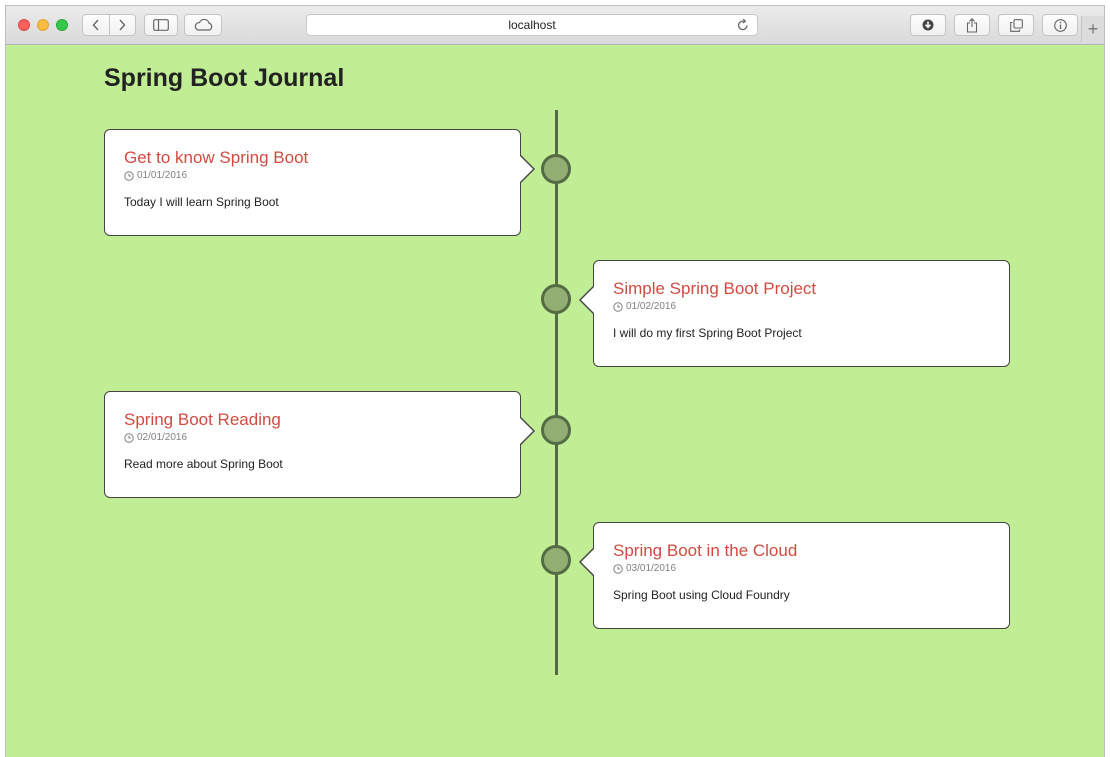 The width and height of the screenshot is (1110, 757). I want to click on reload-icon, so click(743, 26).